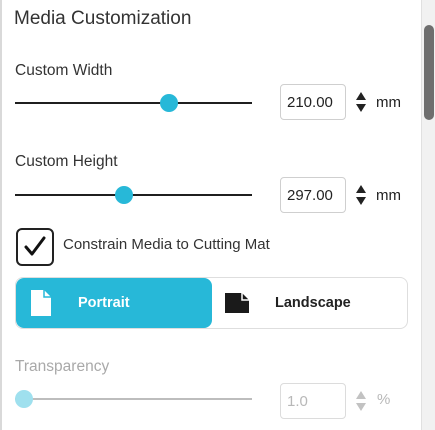  What do you see at coordinates (64, 70) in the screenshot?
I see `custom-width-label: Custom Width` at bounding box center [64, 70].